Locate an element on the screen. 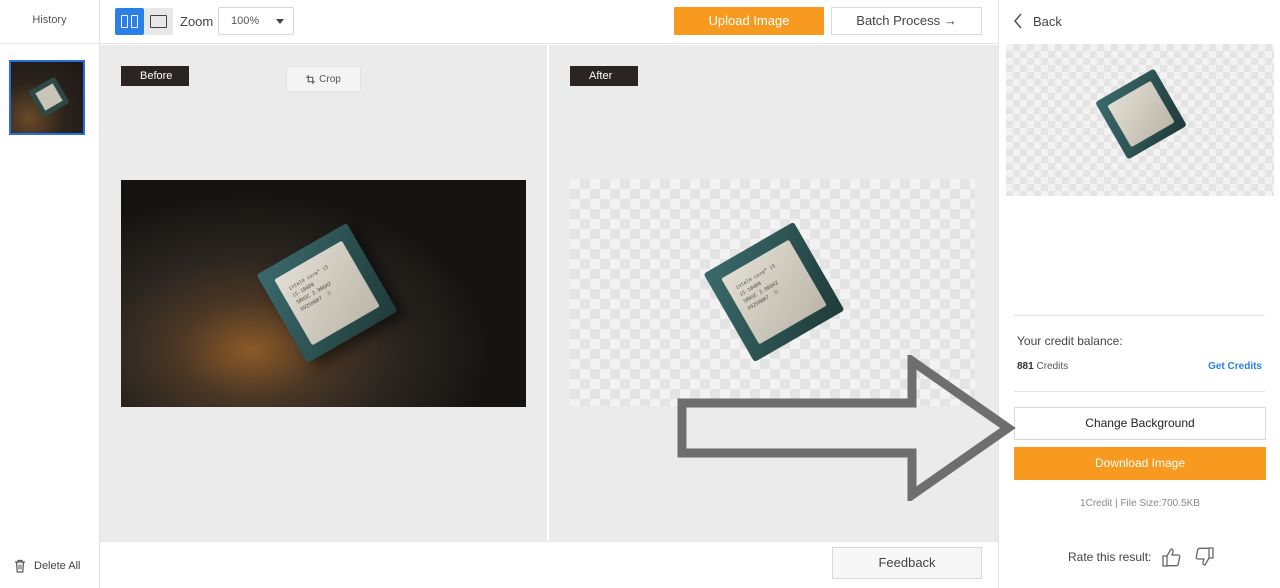 Image resolution: width=1280 pixels, height=588 pixels. back-button: Back is located at coordinates (1037, 21).